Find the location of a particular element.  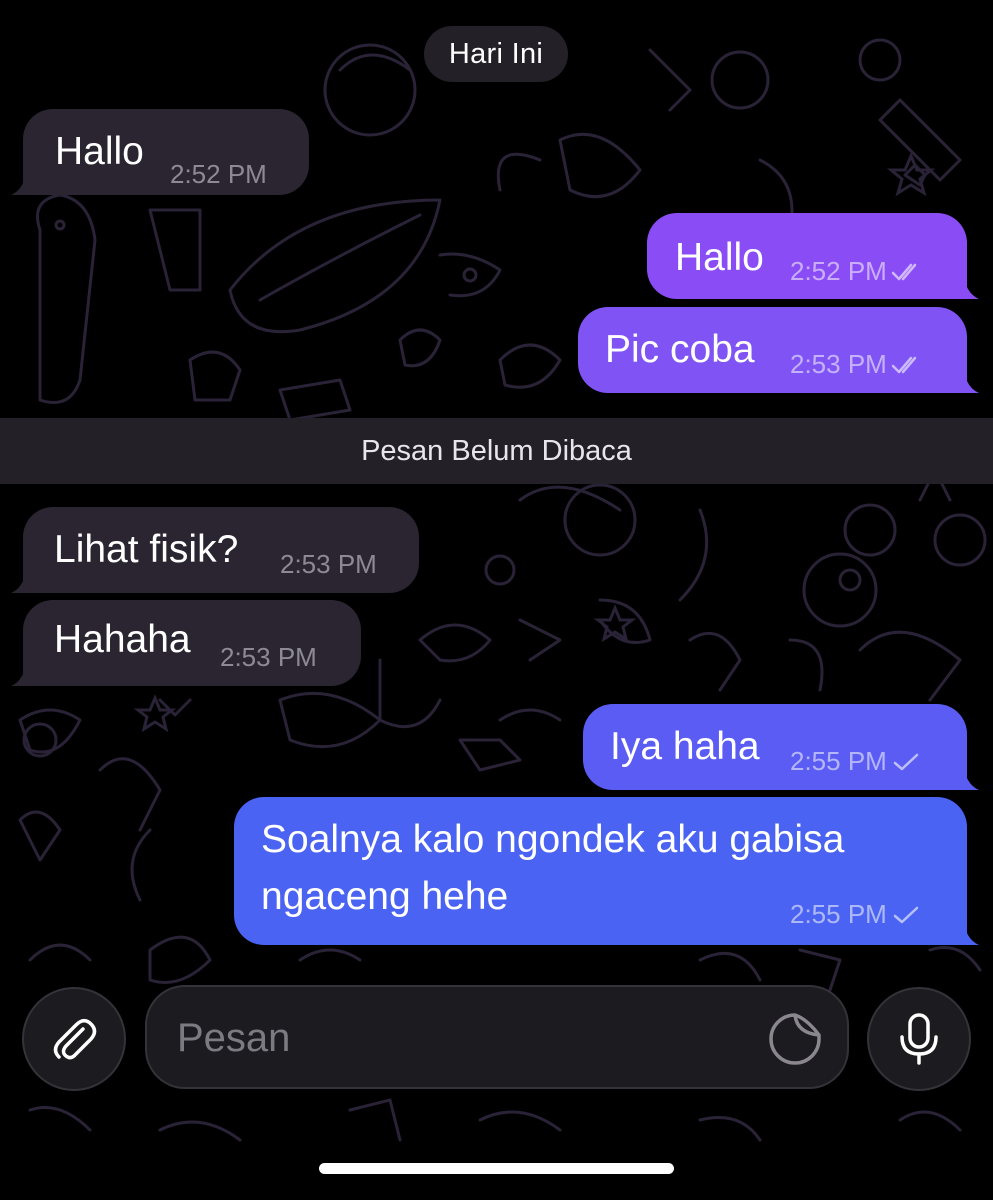

paperclip-icon is located at coordinates (75, 1039).